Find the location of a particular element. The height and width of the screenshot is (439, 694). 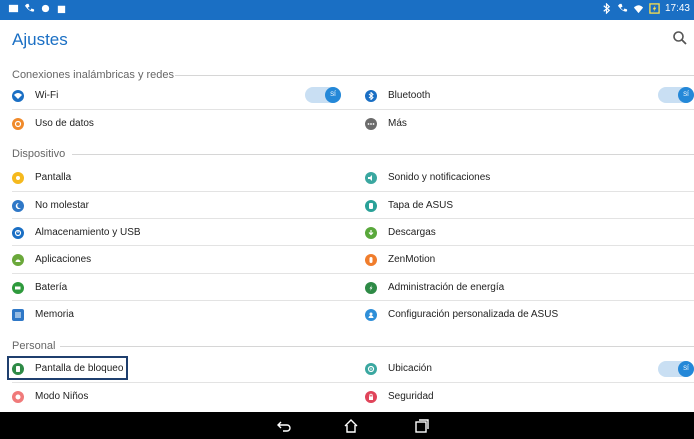

recent-apps-icon is located at coordinates (422, 426).